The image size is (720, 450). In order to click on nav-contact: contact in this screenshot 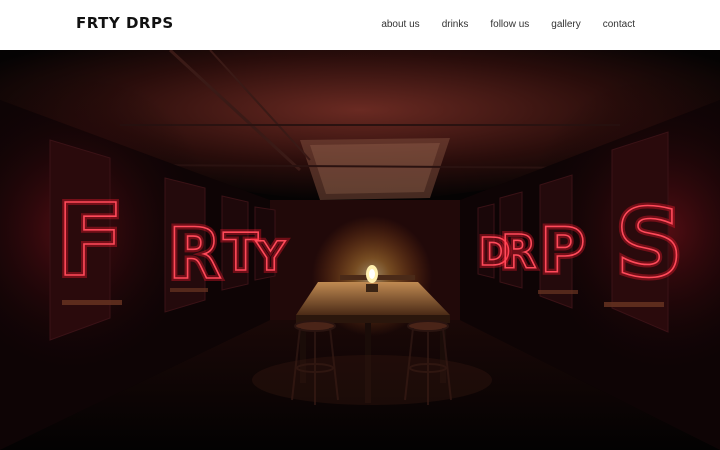, I will do `click(619, 24)`.